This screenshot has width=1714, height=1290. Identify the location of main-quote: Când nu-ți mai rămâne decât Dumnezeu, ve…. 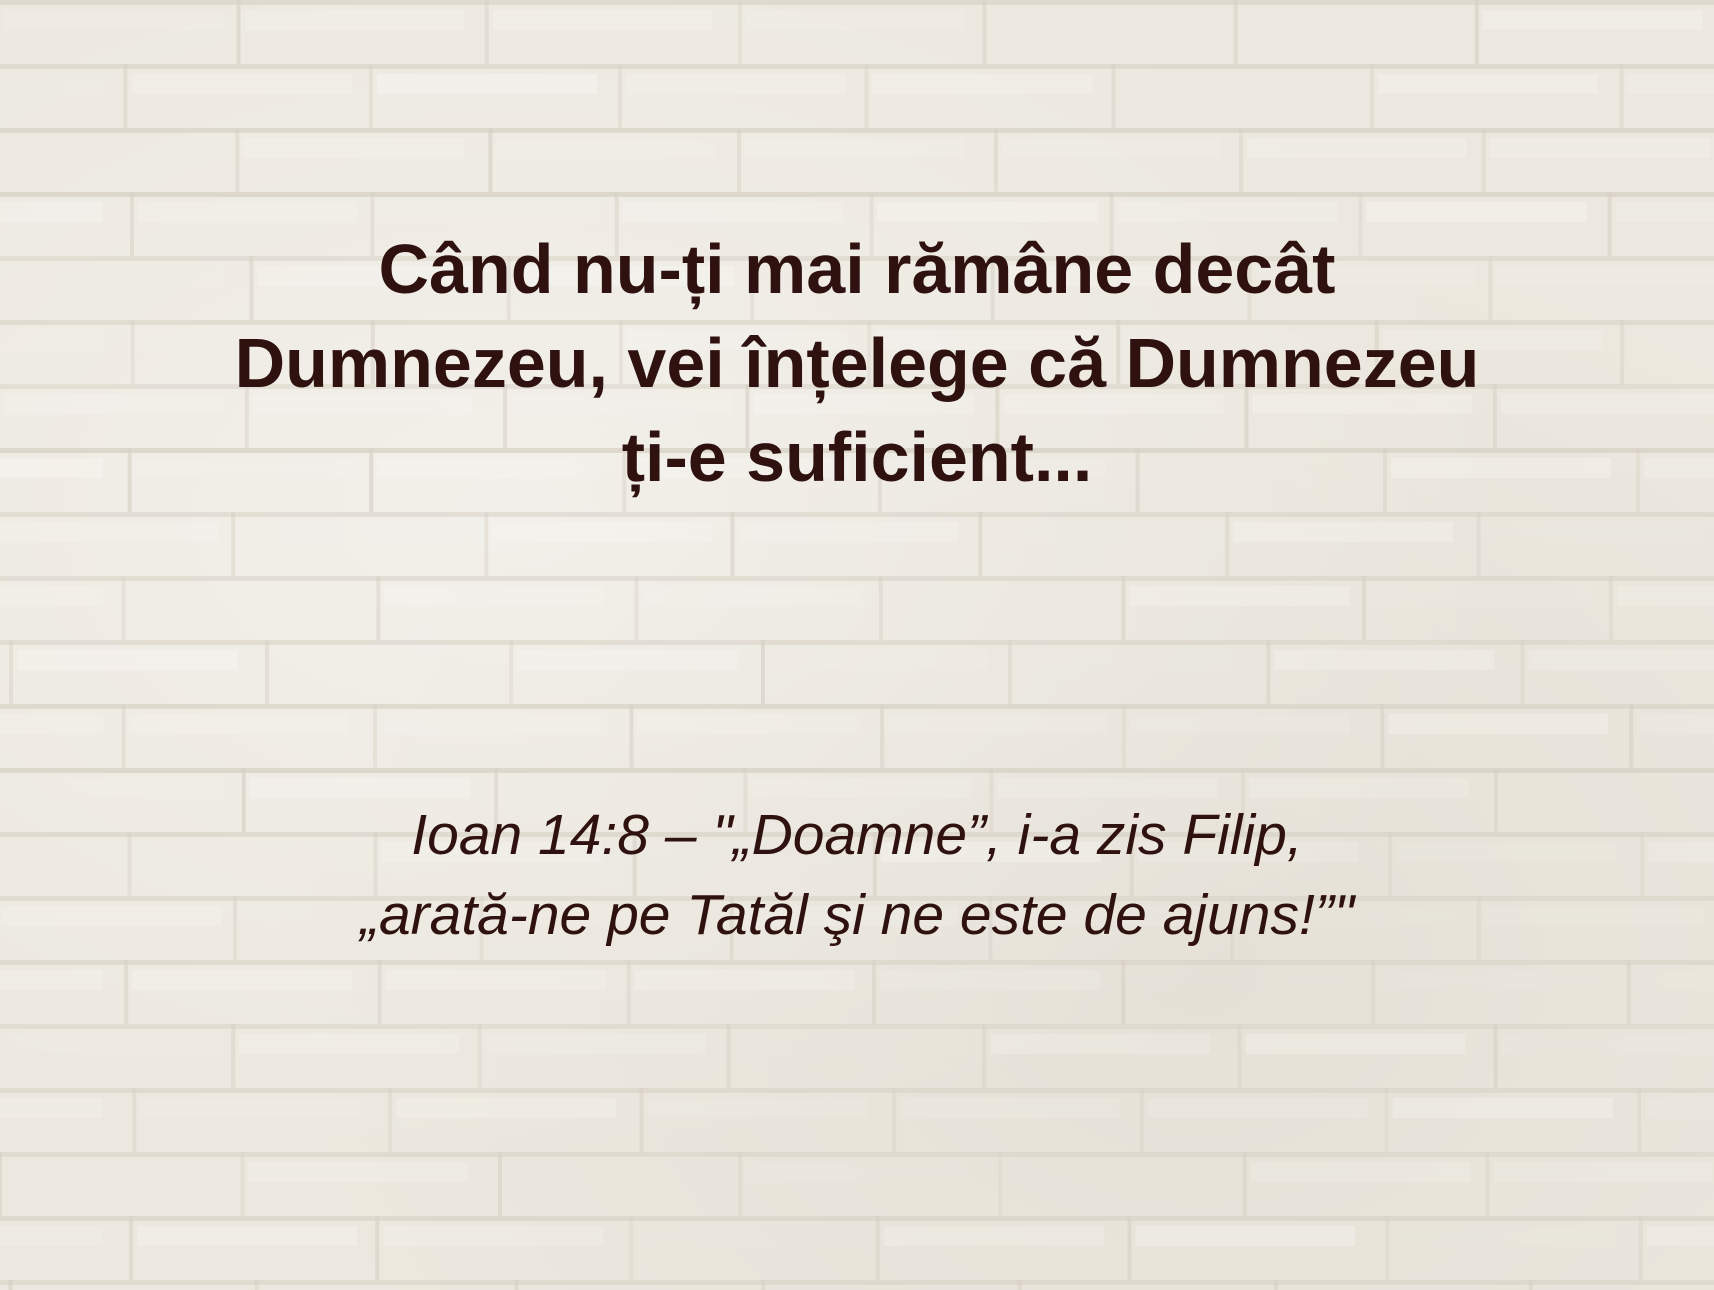
(857, 363).